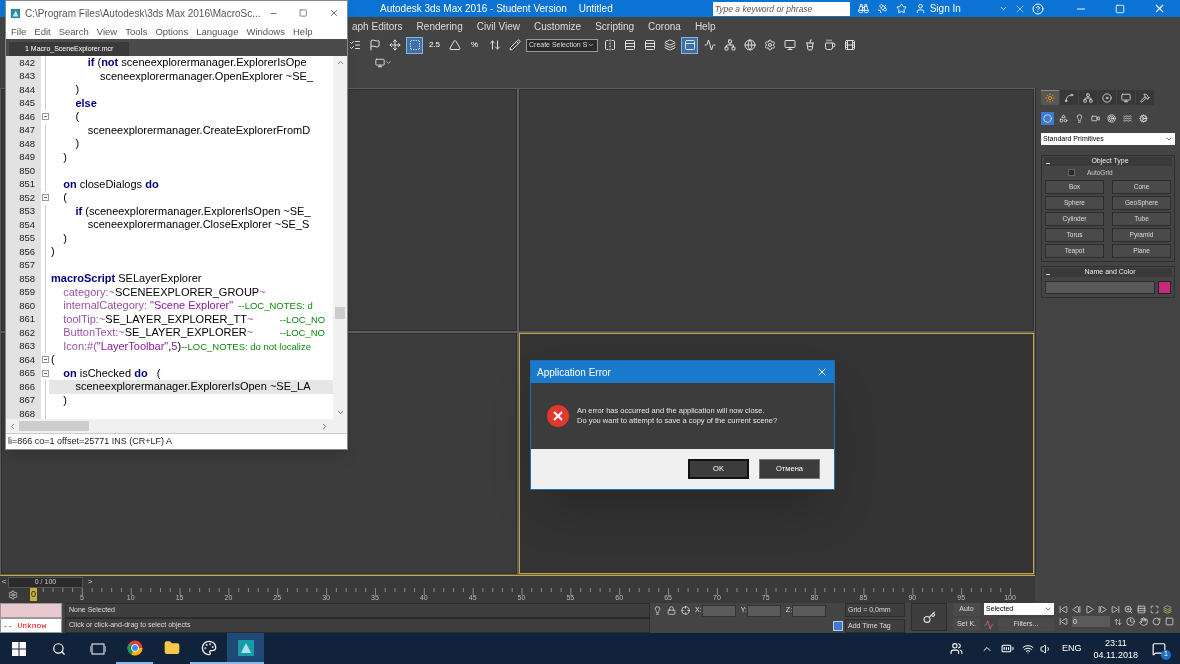 This screenshot has height=664, width=1180. I want to click on star-icon, so click(901, 8).